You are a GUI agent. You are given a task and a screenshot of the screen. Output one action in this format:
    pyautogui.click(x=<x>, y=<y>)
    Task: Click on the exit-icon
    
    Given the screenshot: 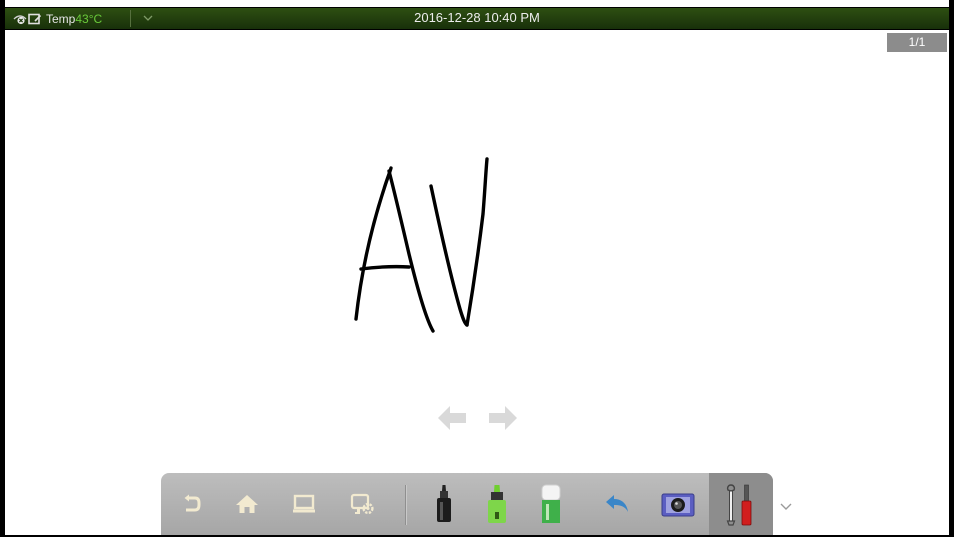 What is the action you would take?
    pyautogui.click(x=192, y=503)
    